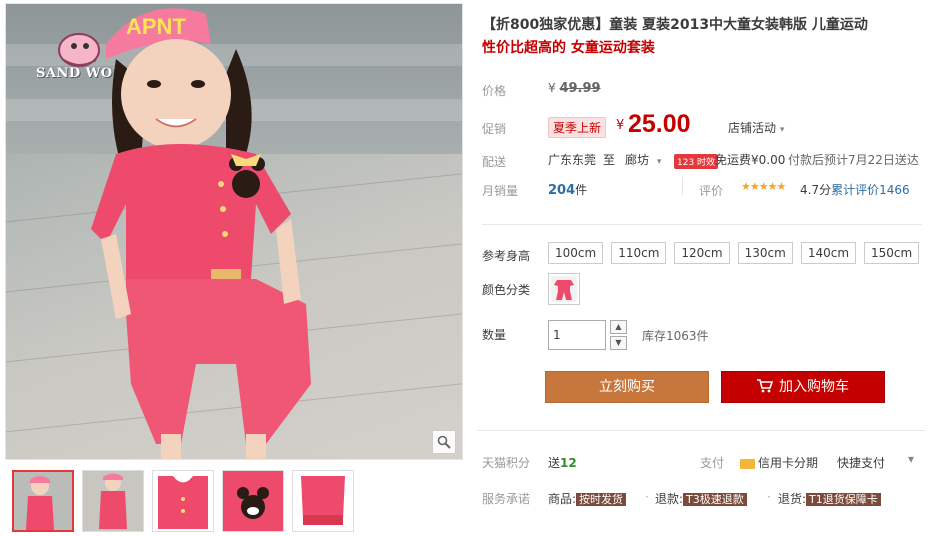 The width and height of the screenshot is (930, 536). I want to click on sales-divider, so click(682, 186).